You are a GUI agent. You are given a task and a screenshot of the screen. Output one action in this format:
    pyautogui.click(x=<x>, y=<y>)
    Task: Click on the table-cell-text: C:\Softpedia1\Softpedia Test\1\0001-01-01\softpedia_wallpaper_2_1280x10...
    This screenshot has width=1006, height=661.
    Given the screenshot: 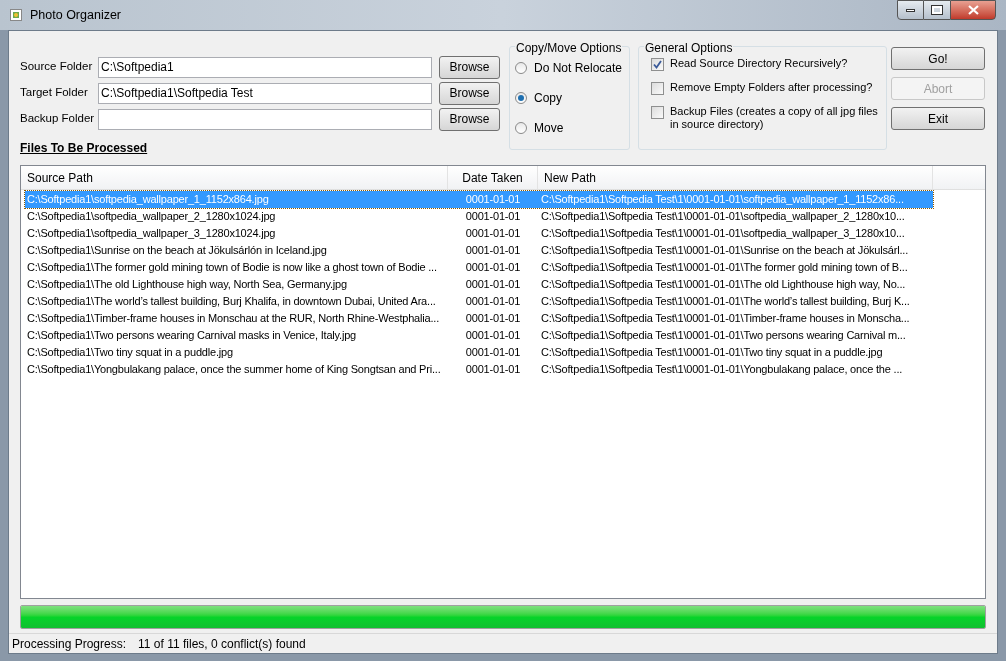 What is the action you would take?
    pyautogui.click(x=723, y=217)
    